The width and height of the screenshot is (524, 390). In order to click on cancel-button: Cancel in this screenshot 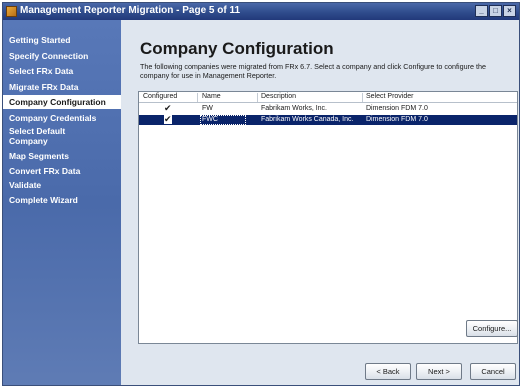, I will do `click(493, 371)`.